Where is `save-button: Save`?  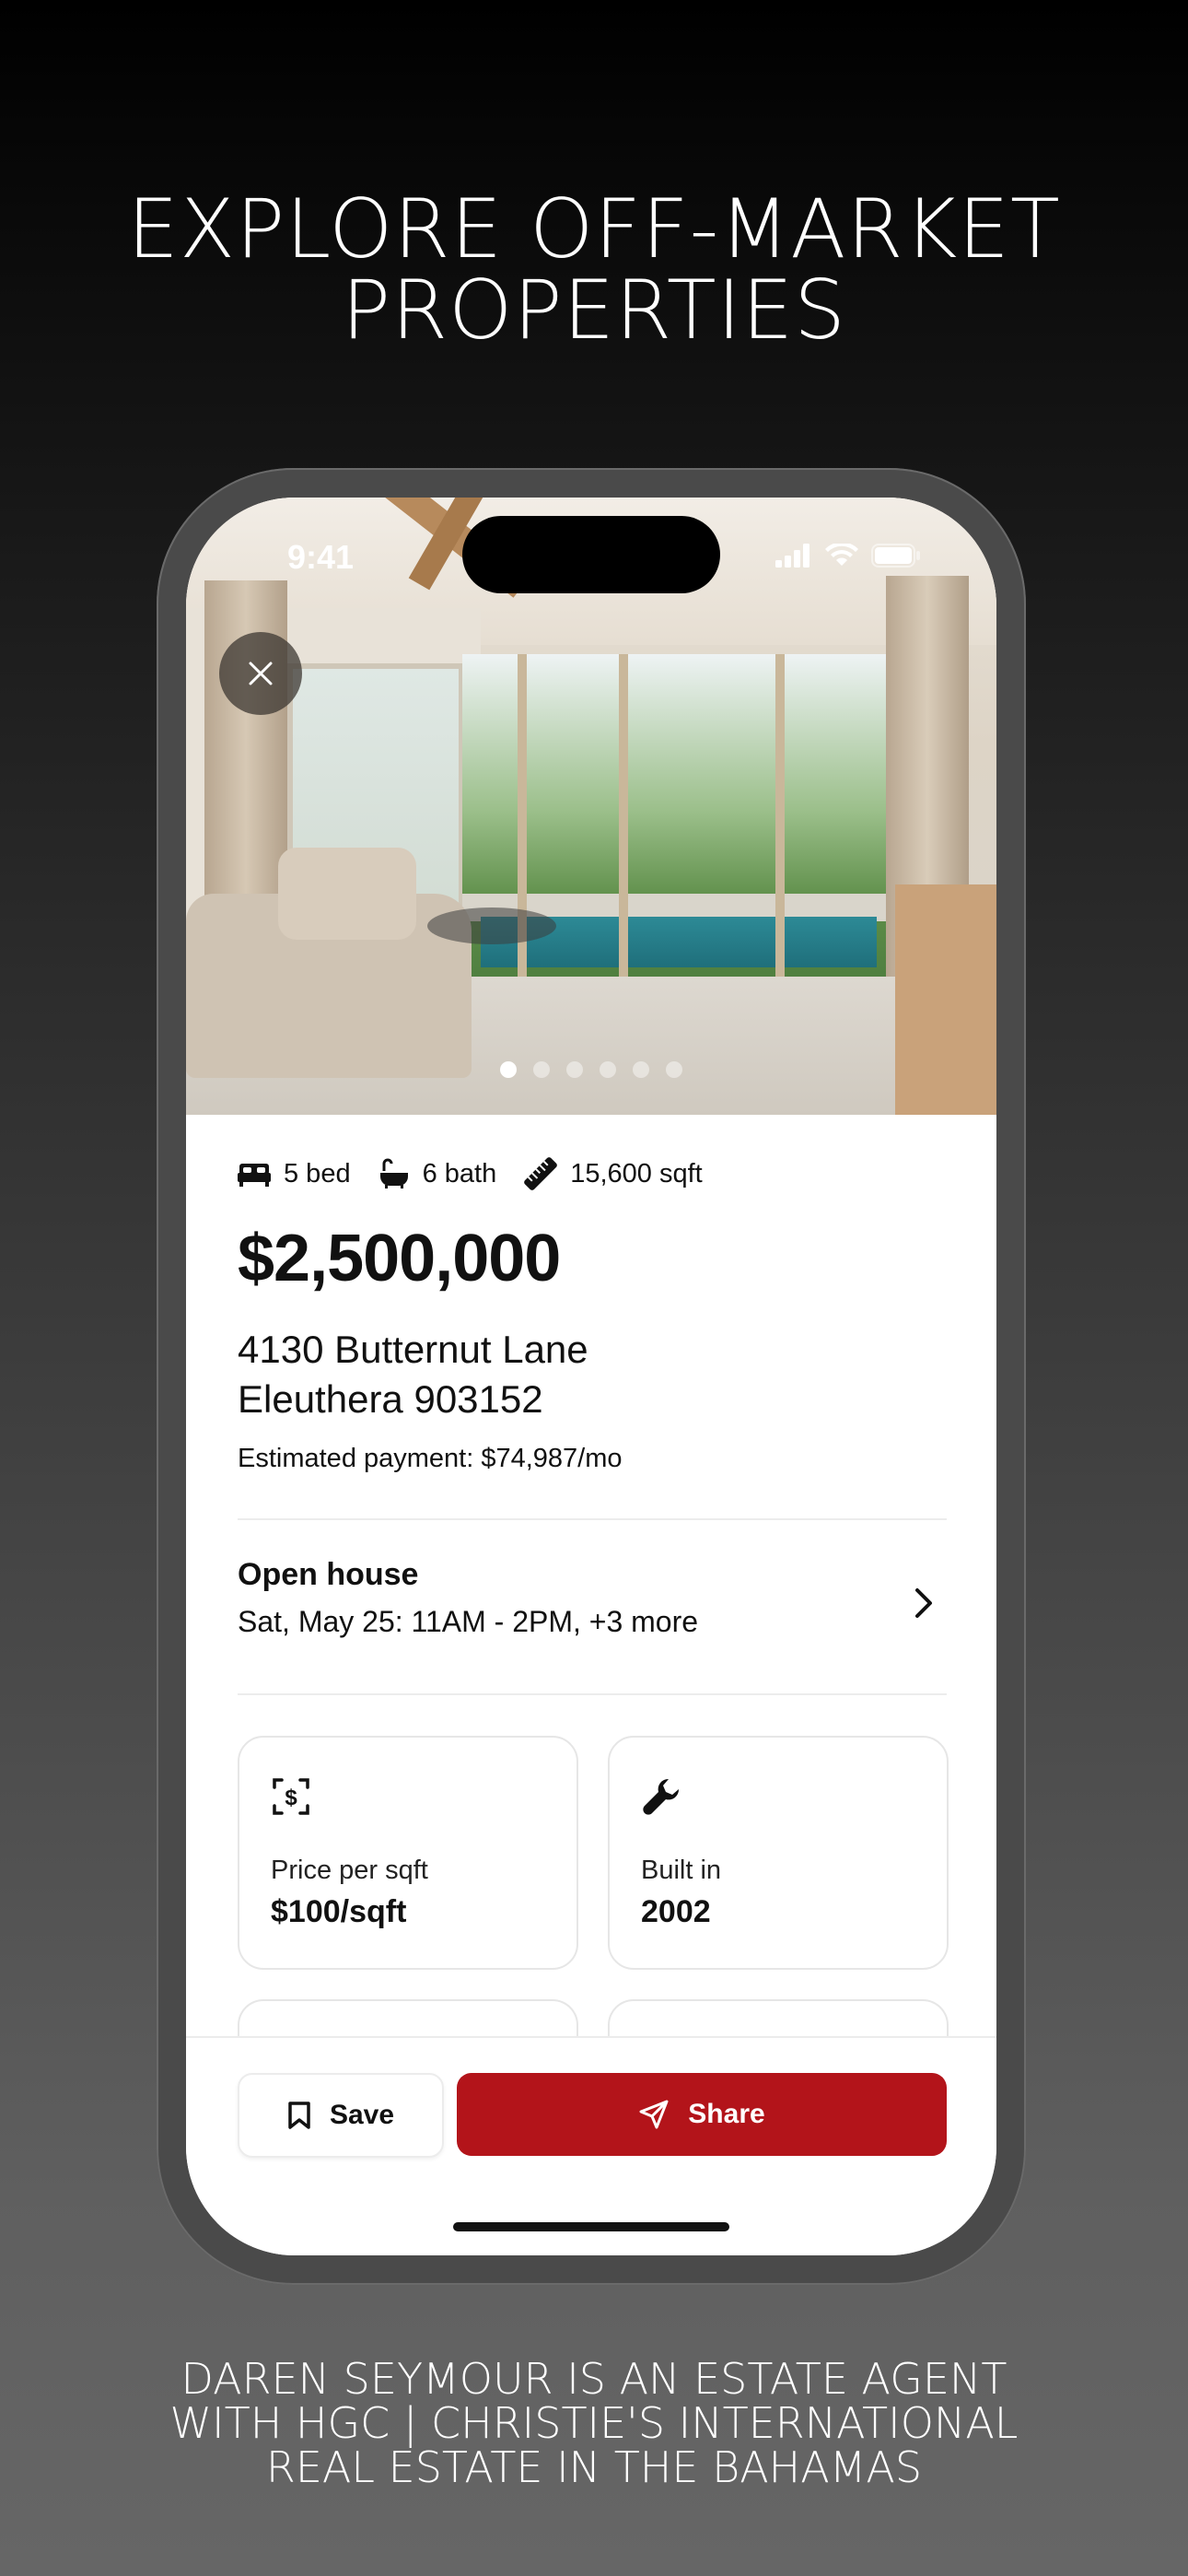
save-button: Save is located at coordinates (341, 2115).